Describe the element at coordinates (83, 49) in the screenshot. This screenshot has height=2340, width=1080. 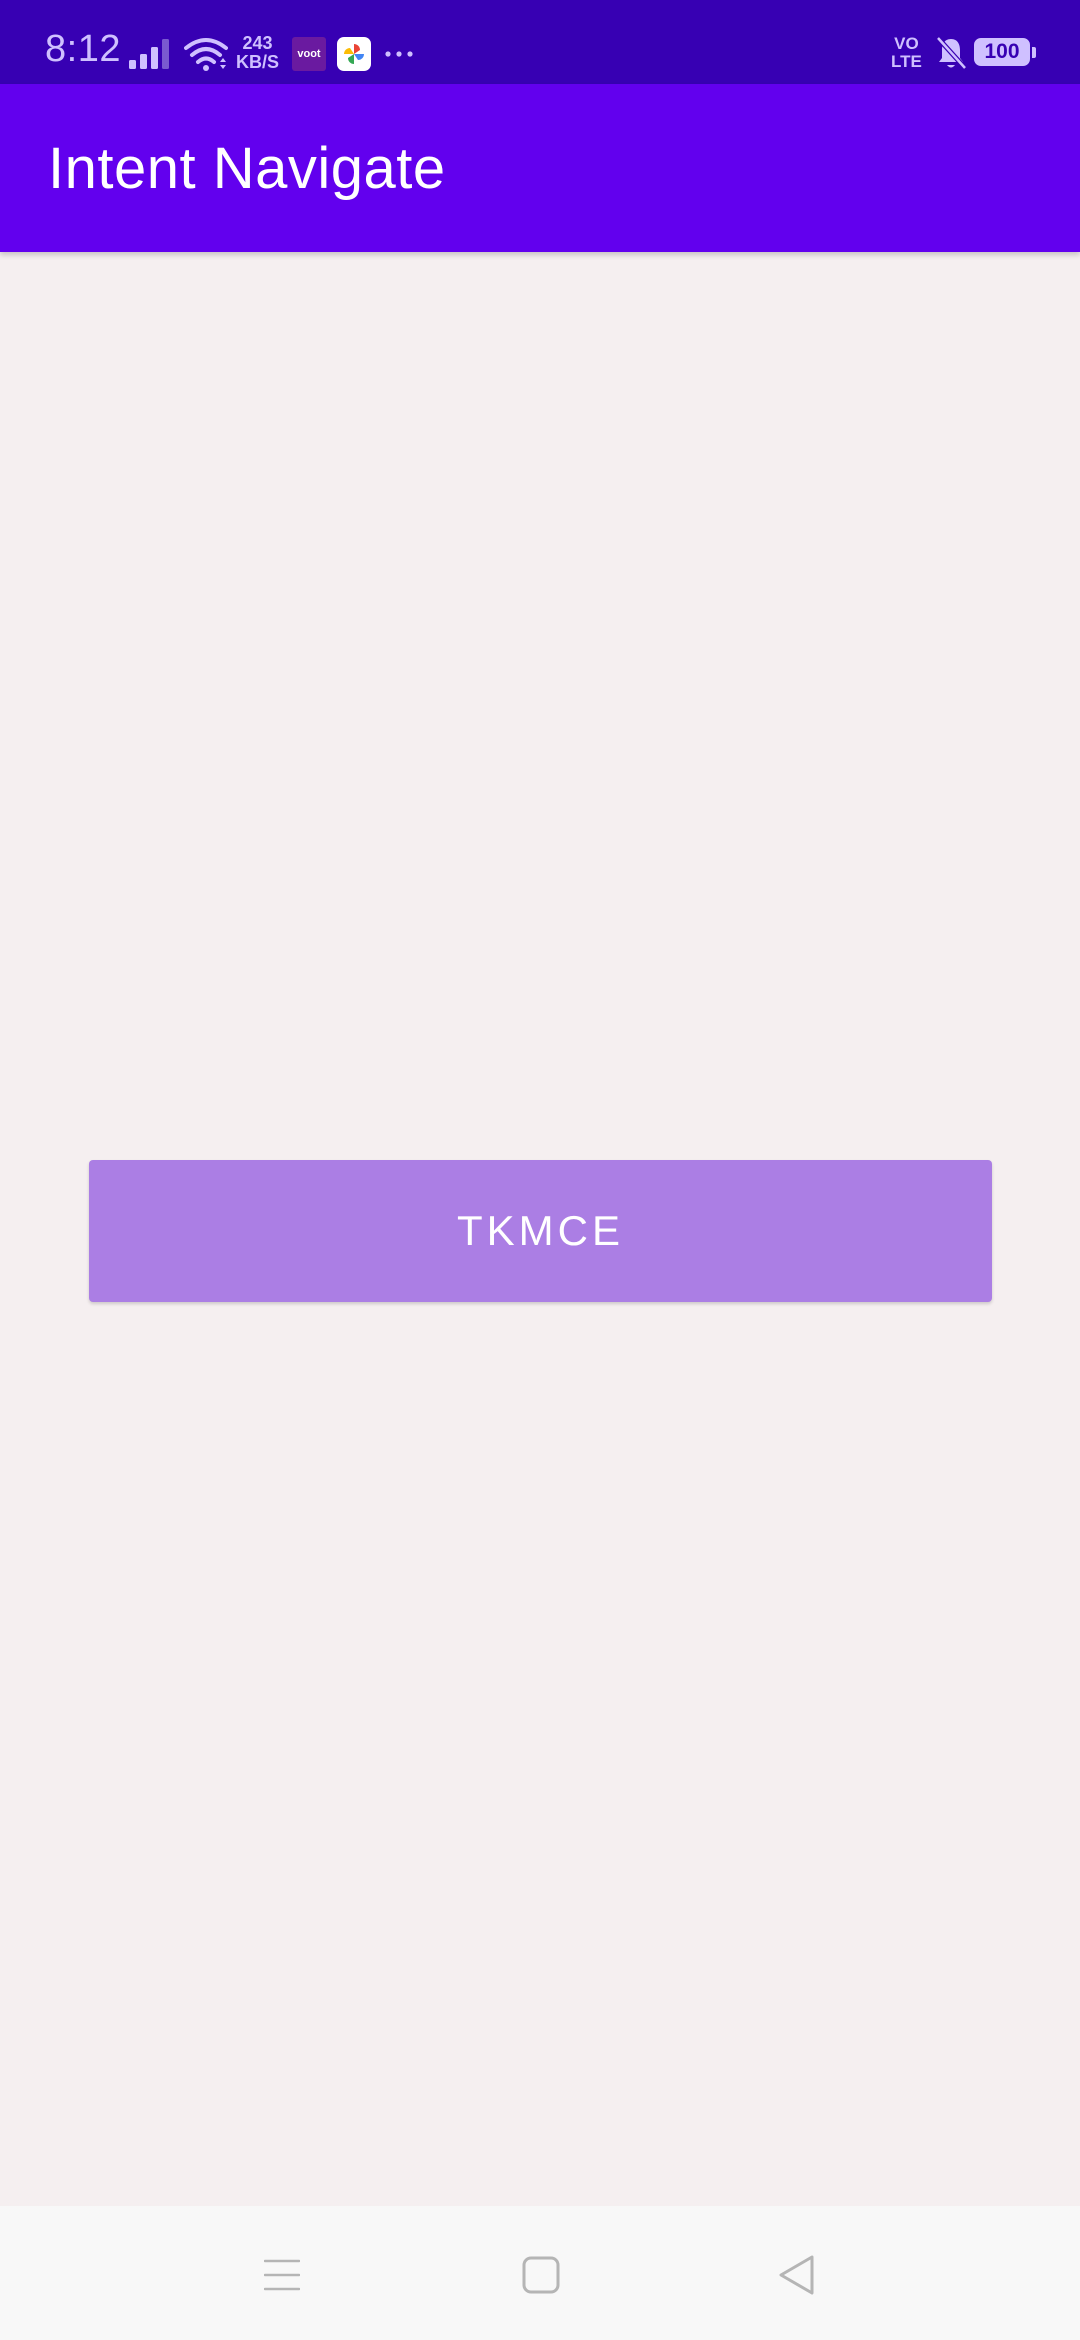
I see `status-time: 8:12` at that location.